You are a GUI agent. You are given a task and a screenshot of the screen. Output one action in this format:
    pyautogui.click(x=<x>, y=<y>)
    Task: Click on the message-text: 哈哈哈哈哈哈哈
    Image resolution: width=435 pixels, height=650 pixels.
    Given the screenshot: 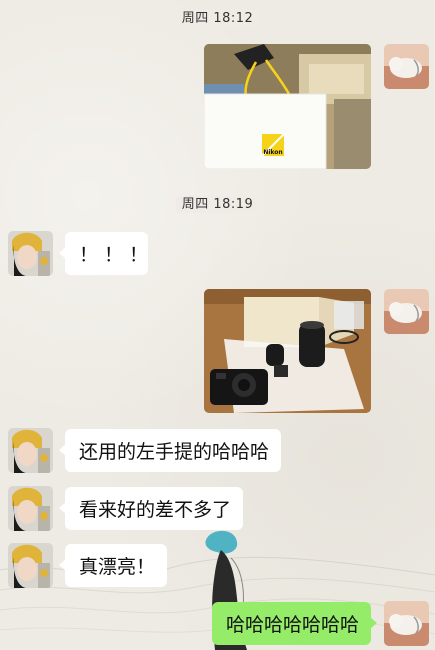 What is the action you would take?
    pyautogui.click(x=293, y=625)
    